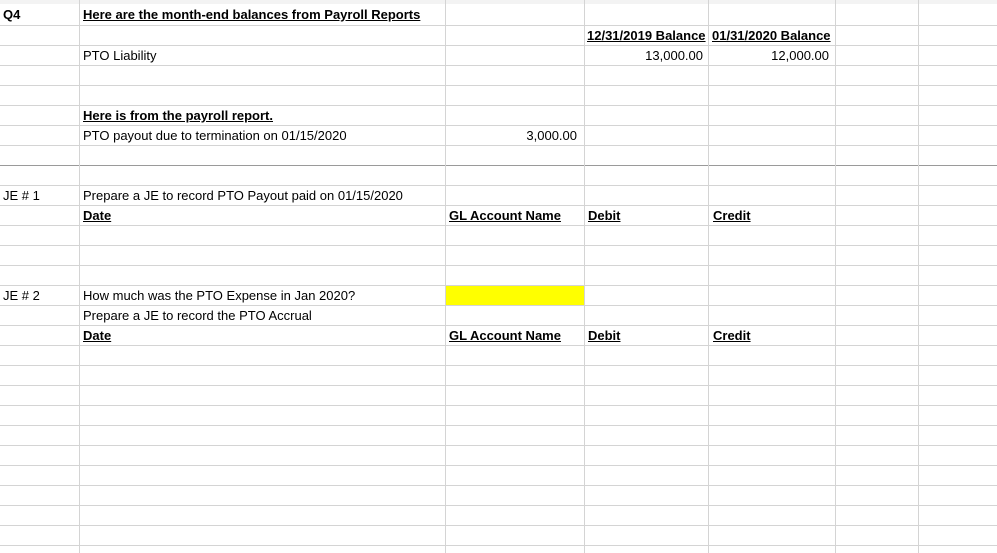 The height and width of the screenshot is (553, 997). What do you see at coordinates (643, 216) in the screenshot?
I see `je1-debit-header: Debit` at bounding box center [643, 216].